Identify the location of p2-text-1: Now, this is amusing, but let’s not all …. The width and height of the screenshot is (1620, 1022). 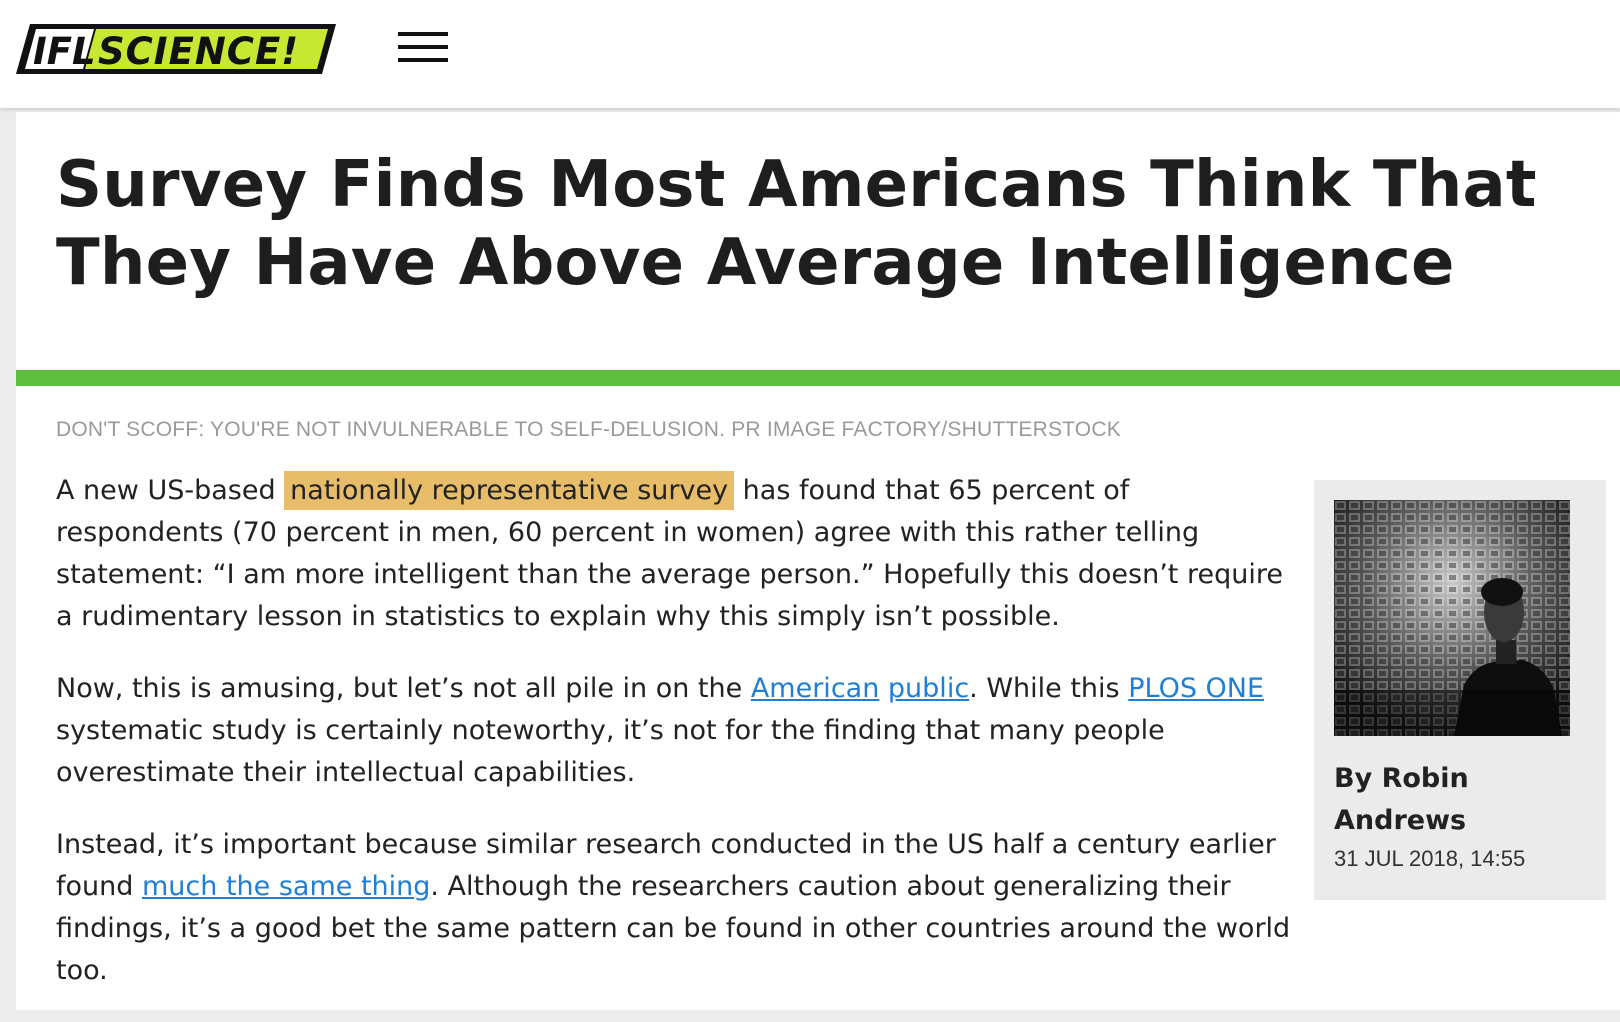
(403, 688).